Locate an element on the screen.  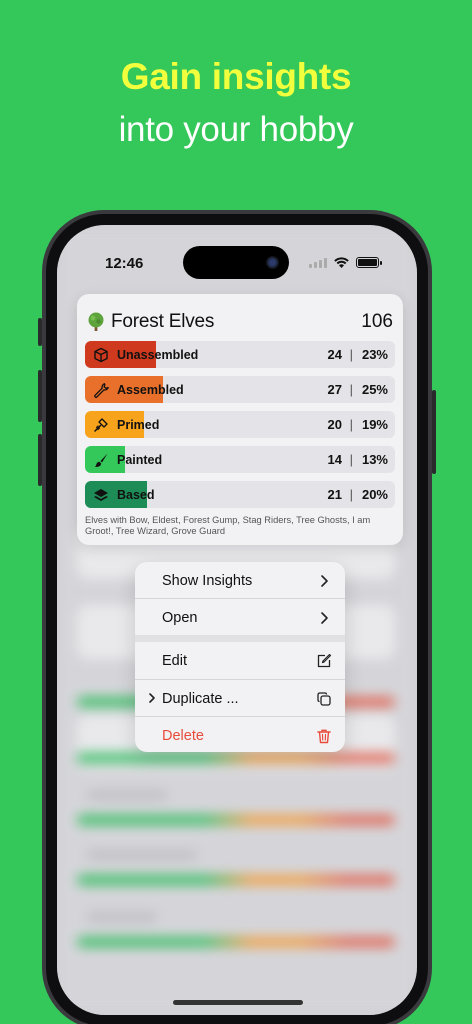
trash-icon is located at coordinates (324, 736).